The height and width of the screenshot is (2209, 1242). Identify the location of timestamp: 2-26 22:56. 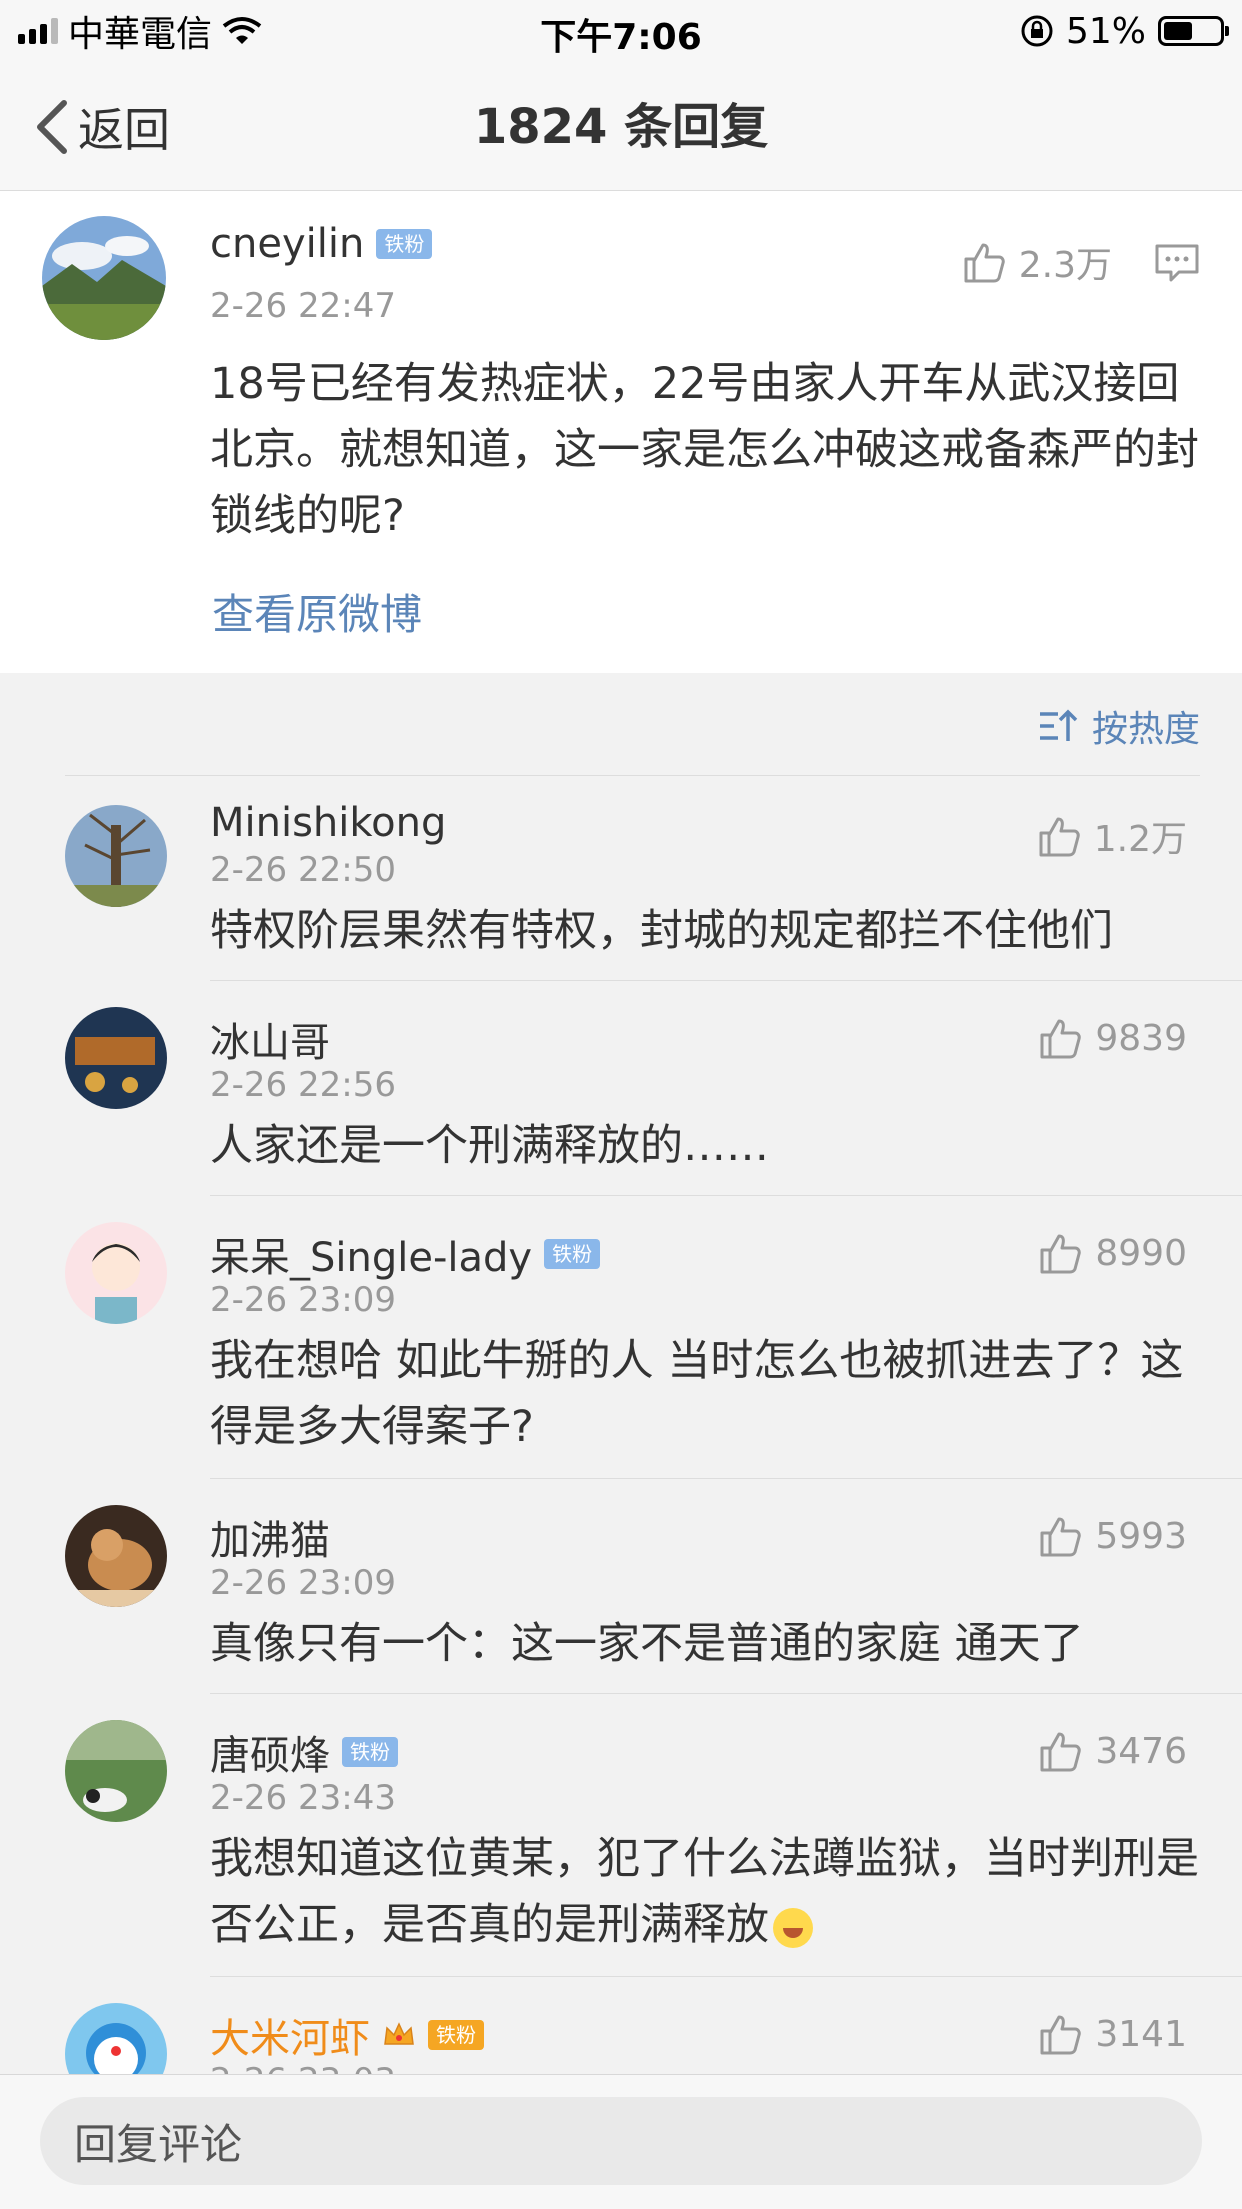
(303, 1085).